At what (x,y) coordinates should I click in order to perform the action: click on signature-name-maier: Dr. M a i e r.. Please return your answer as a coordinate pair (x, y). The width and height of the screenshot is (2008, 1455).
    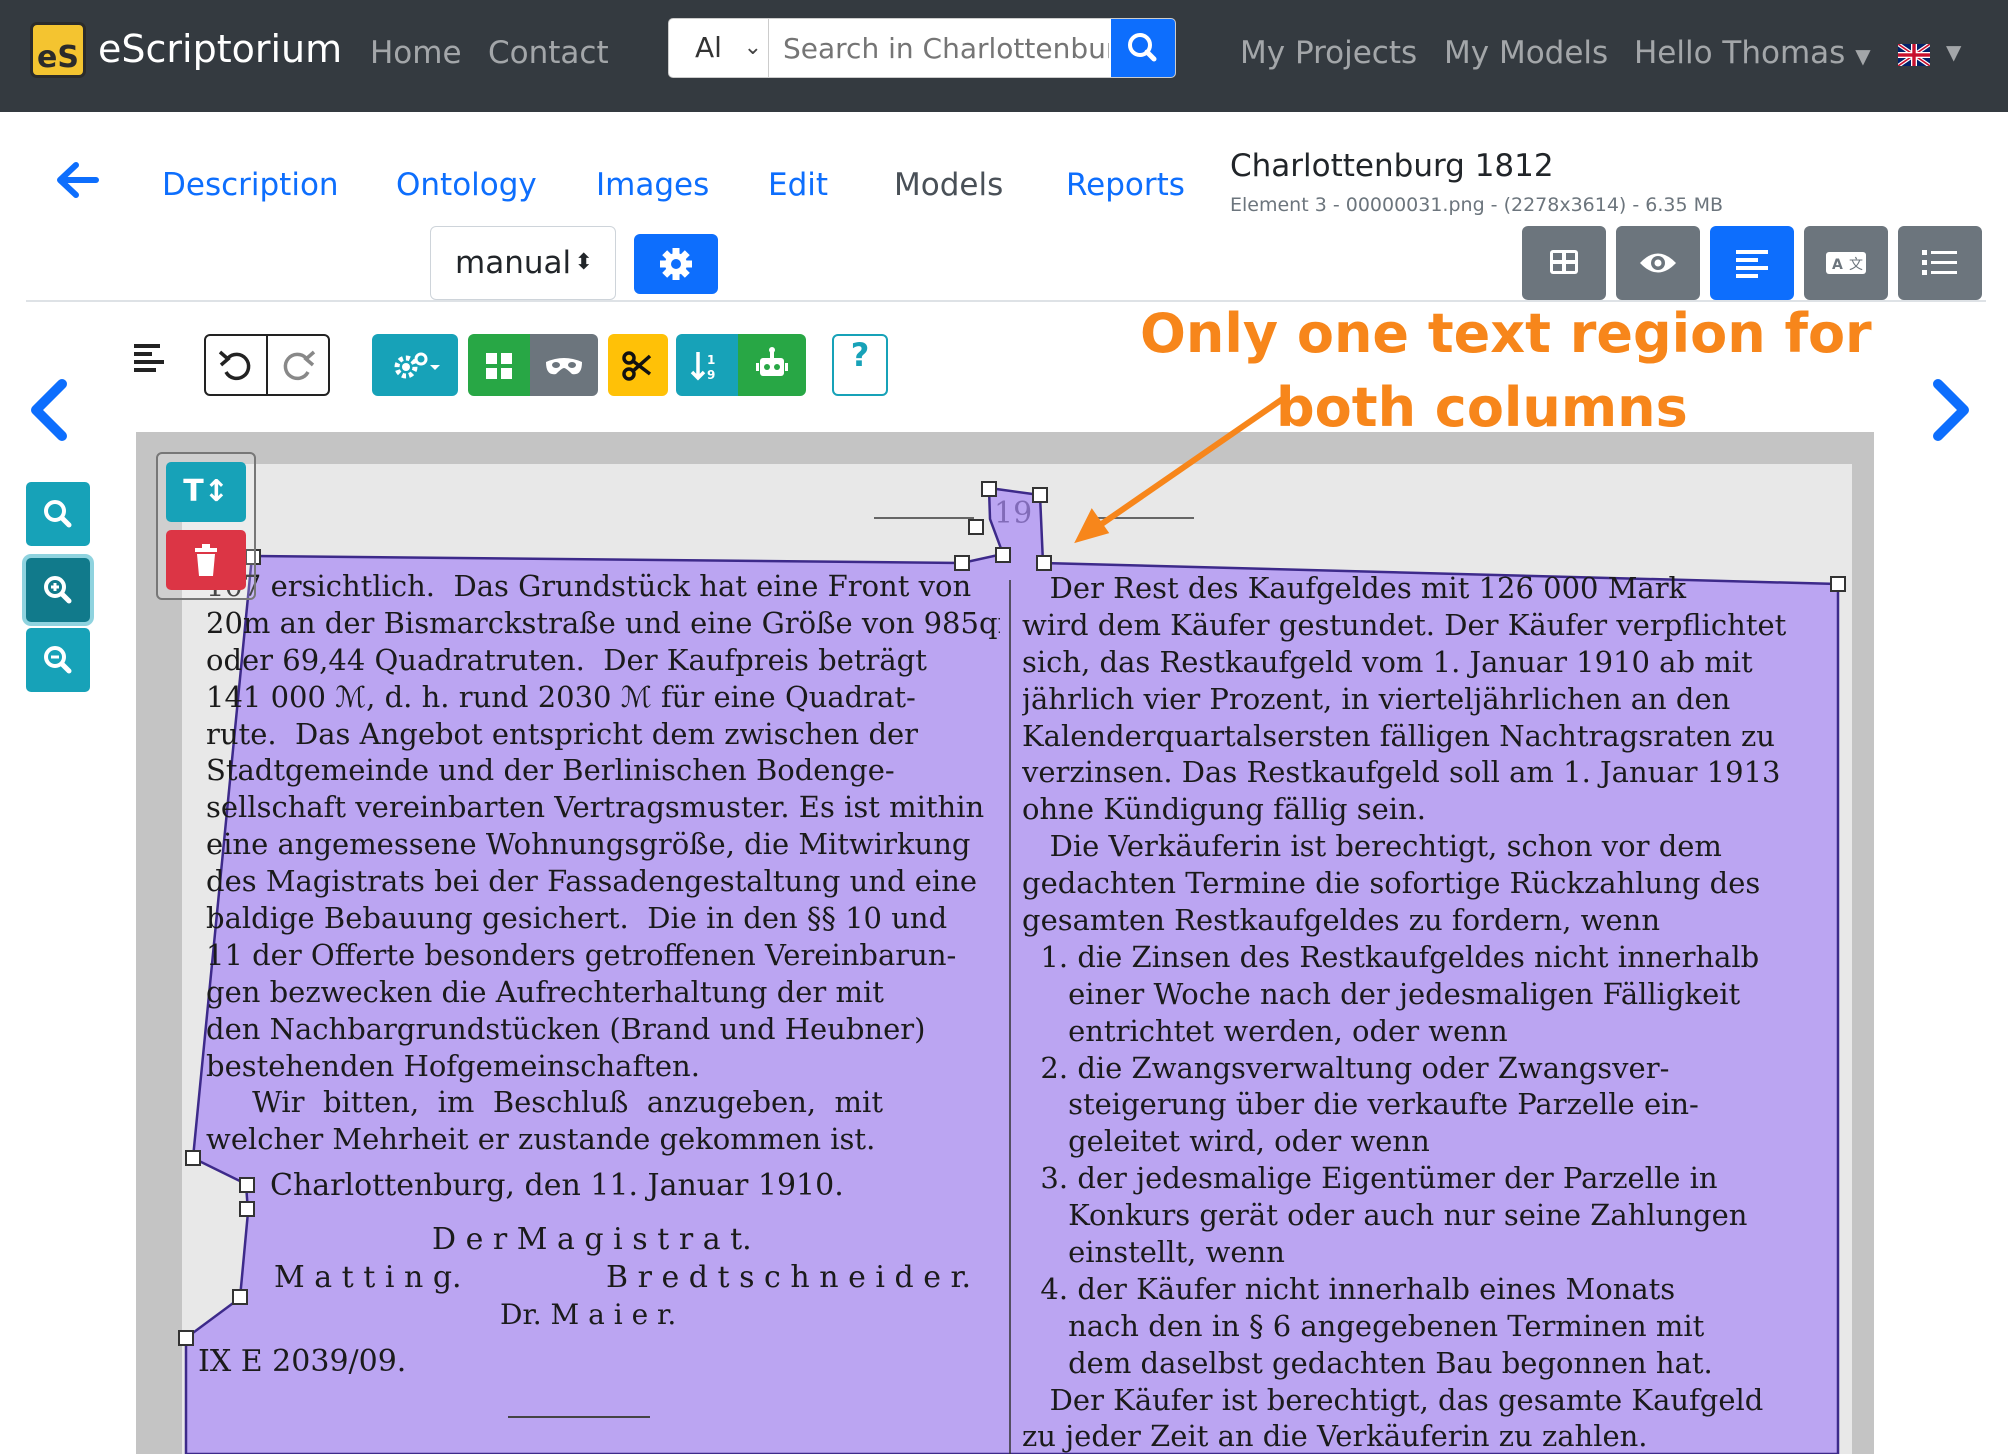
    Looking at the image, I should click on (588, 1314).